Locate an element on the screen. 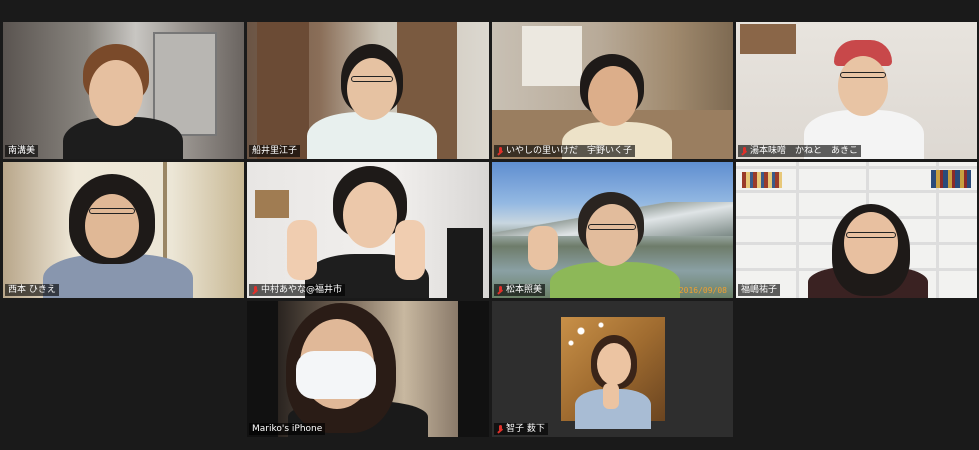  video-tile-7: 松本照美 2016/09/08 is located at coordinates (612, 230).